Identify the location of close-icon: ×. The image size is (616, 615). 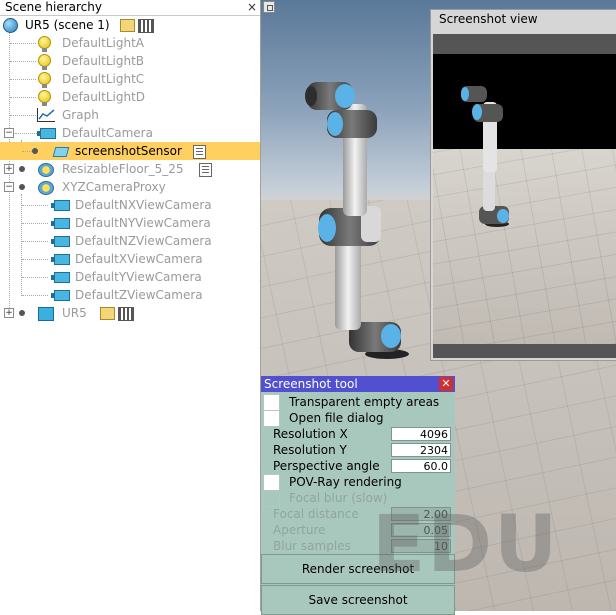
(252, 7).